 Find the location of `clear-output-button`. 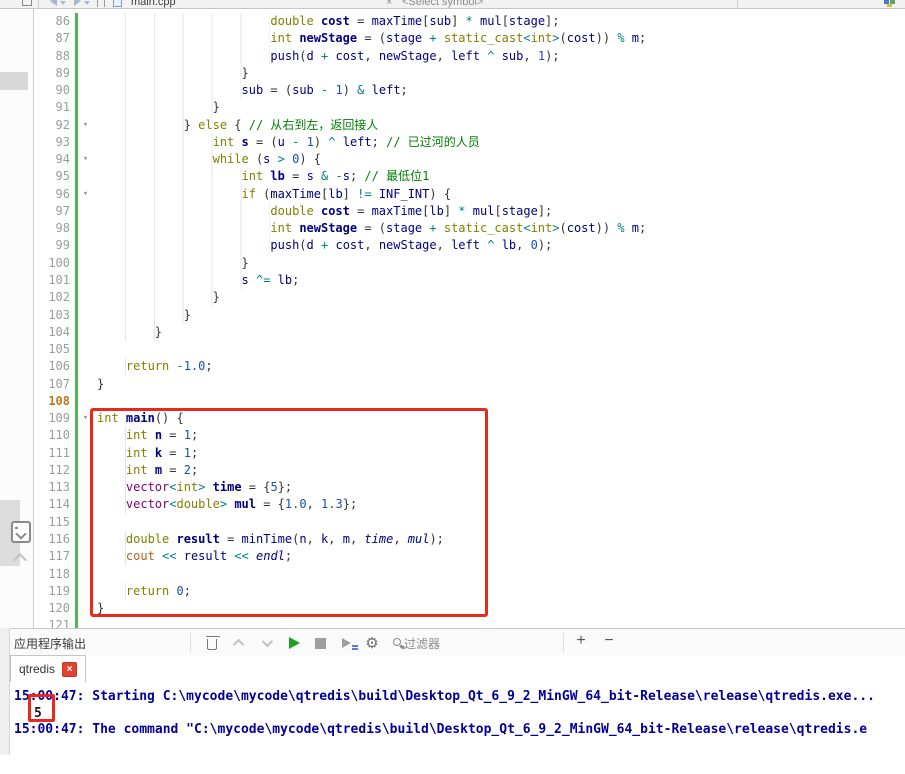

clear-output-button is located at coordinates (212, 643).